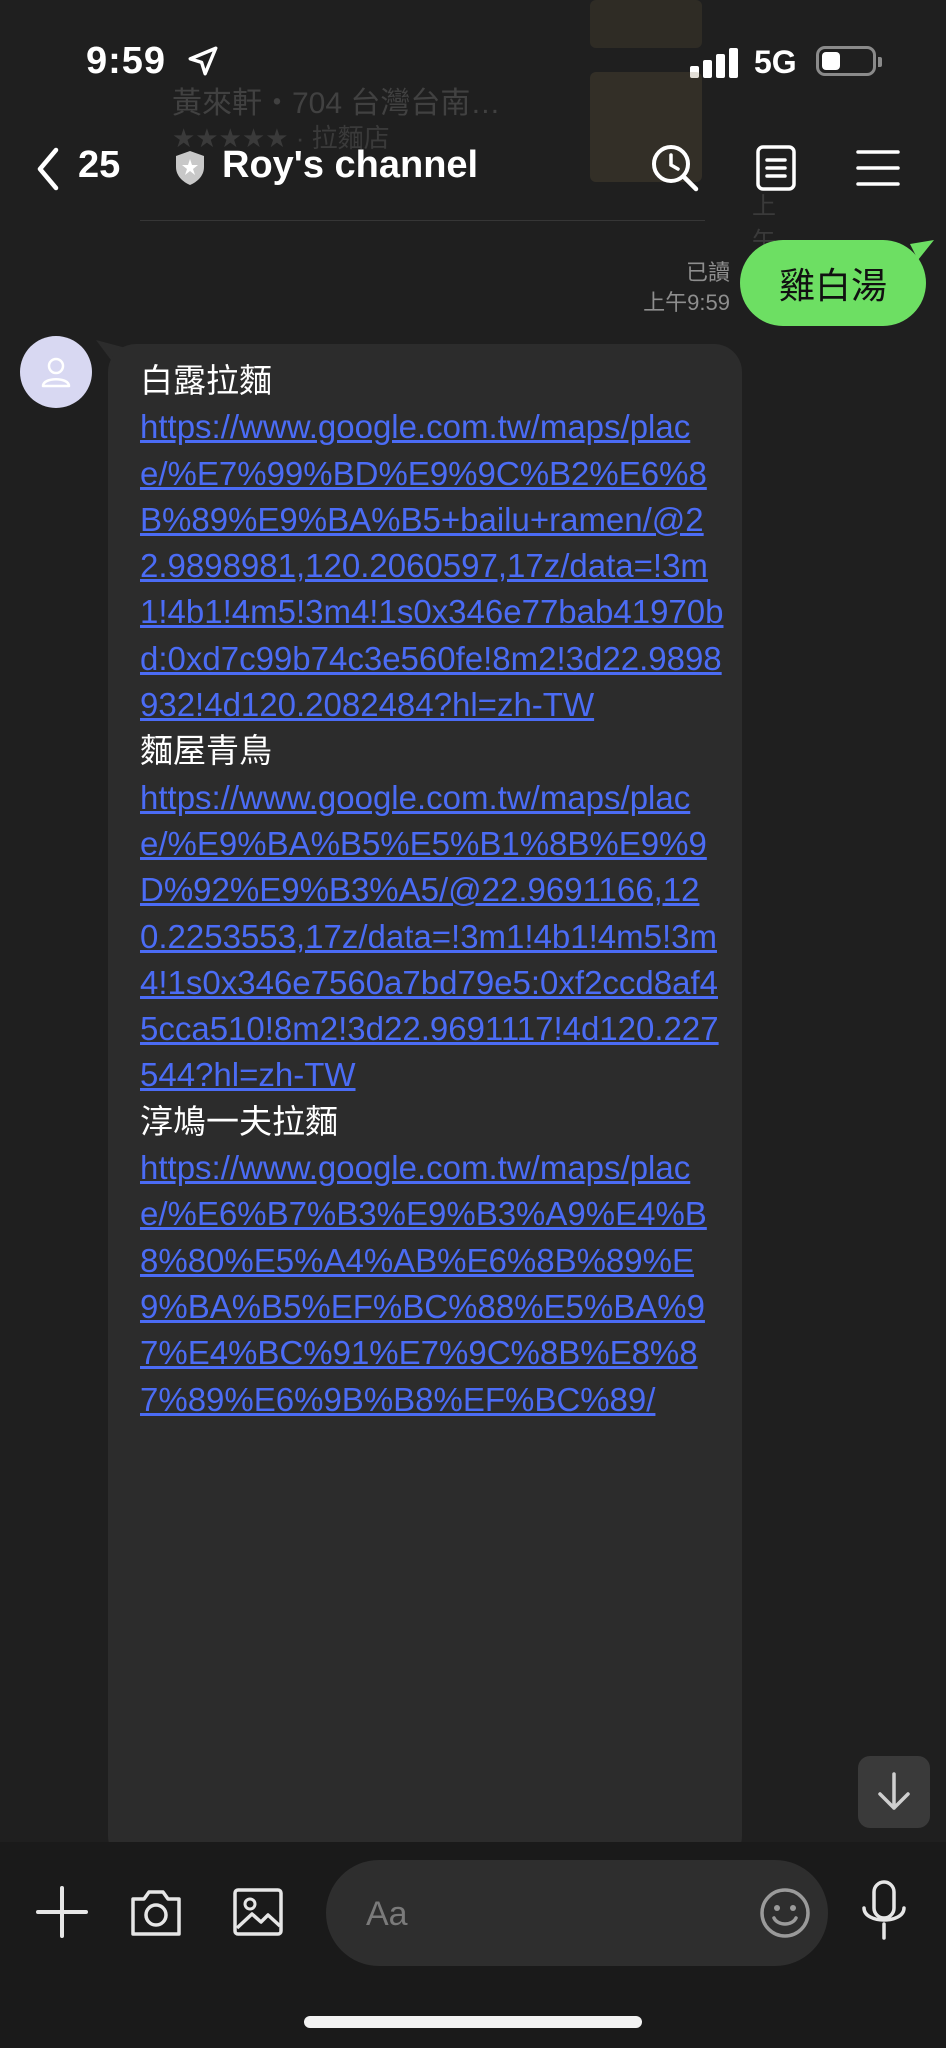  What do you see at coordinates (190, 168) in the screenshot?
I see `shield-icon` at bounding box center [190, 168].